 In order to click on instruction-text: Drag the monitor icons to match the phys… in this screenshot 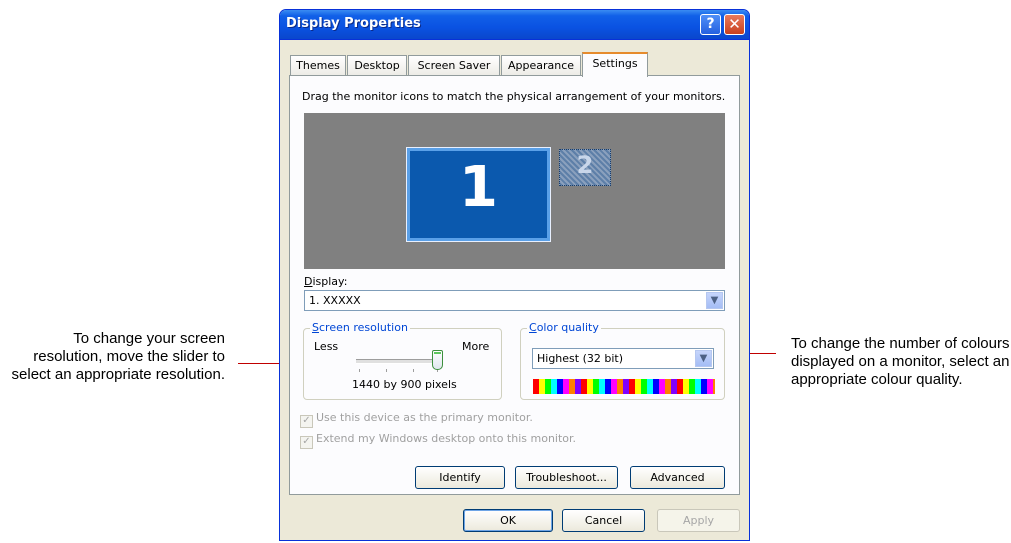, I will do `click(514, 96)`.